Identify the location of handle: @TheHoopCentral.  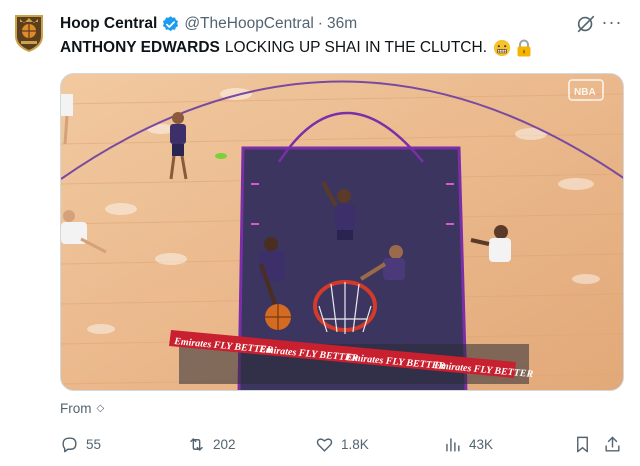
(248, 24).